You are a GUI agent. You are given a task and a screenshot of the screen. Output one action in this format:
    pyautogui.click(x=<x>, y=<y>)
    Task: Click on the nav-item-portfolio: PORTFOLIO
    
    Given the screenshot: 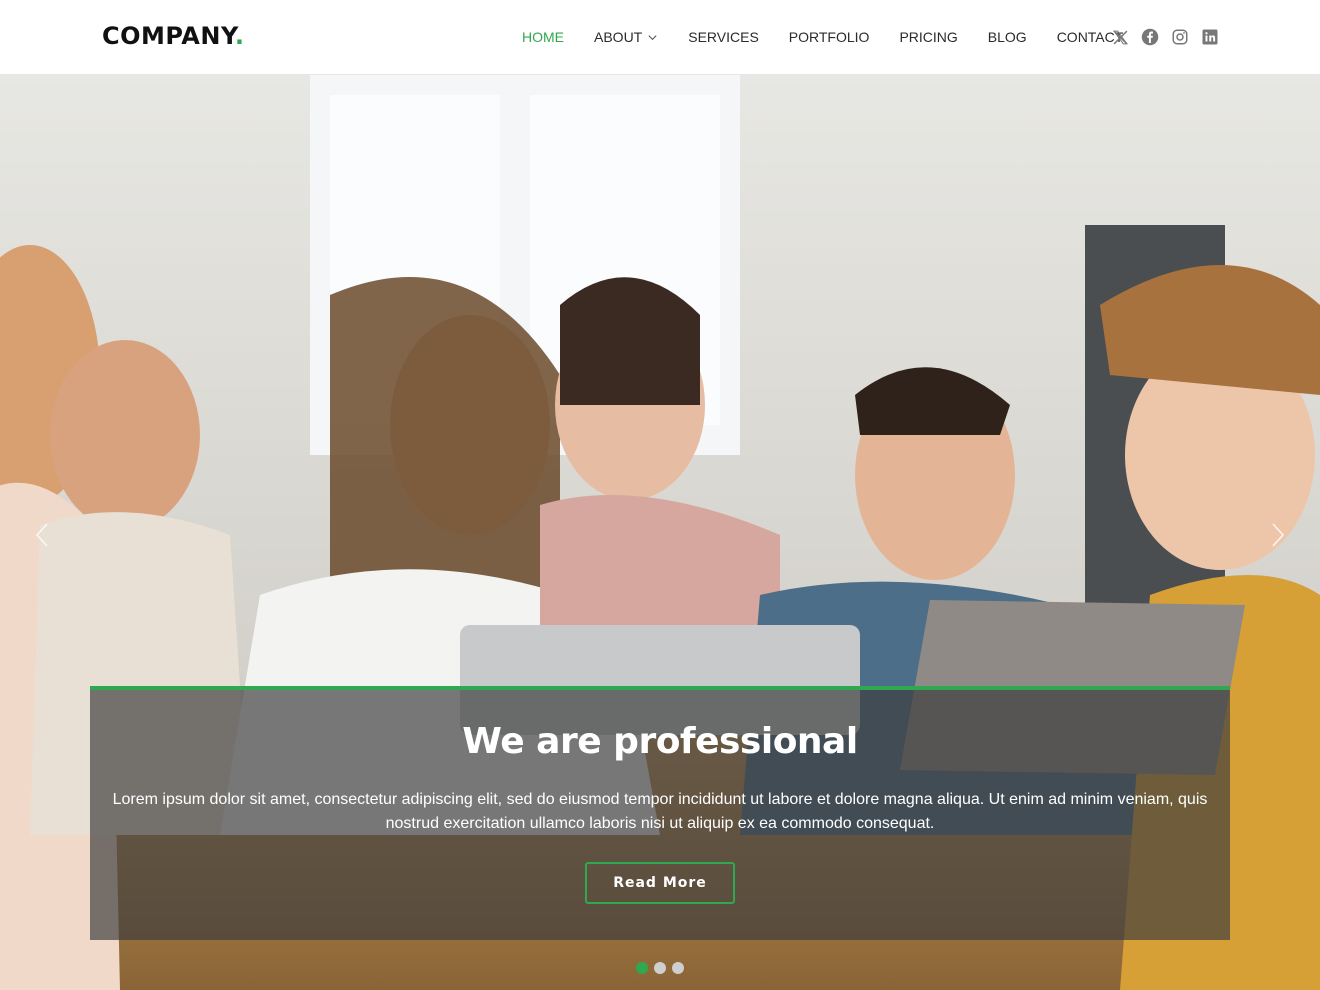 What is the action you would take?
    pyautogui.click(x=829, y=37)
    